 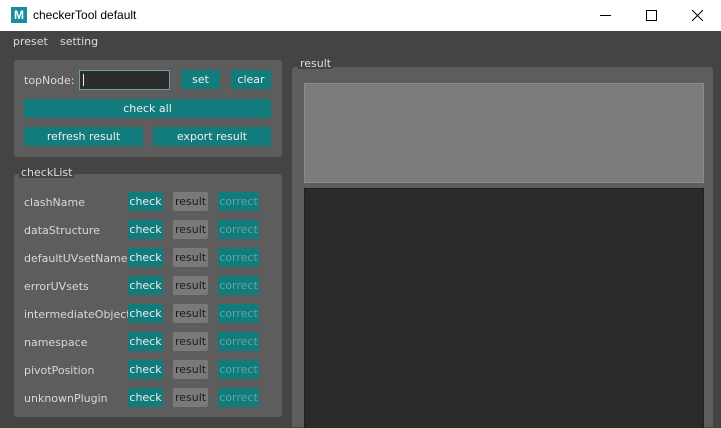 I want to click on result-summary-area, so click(x=504, y=133).